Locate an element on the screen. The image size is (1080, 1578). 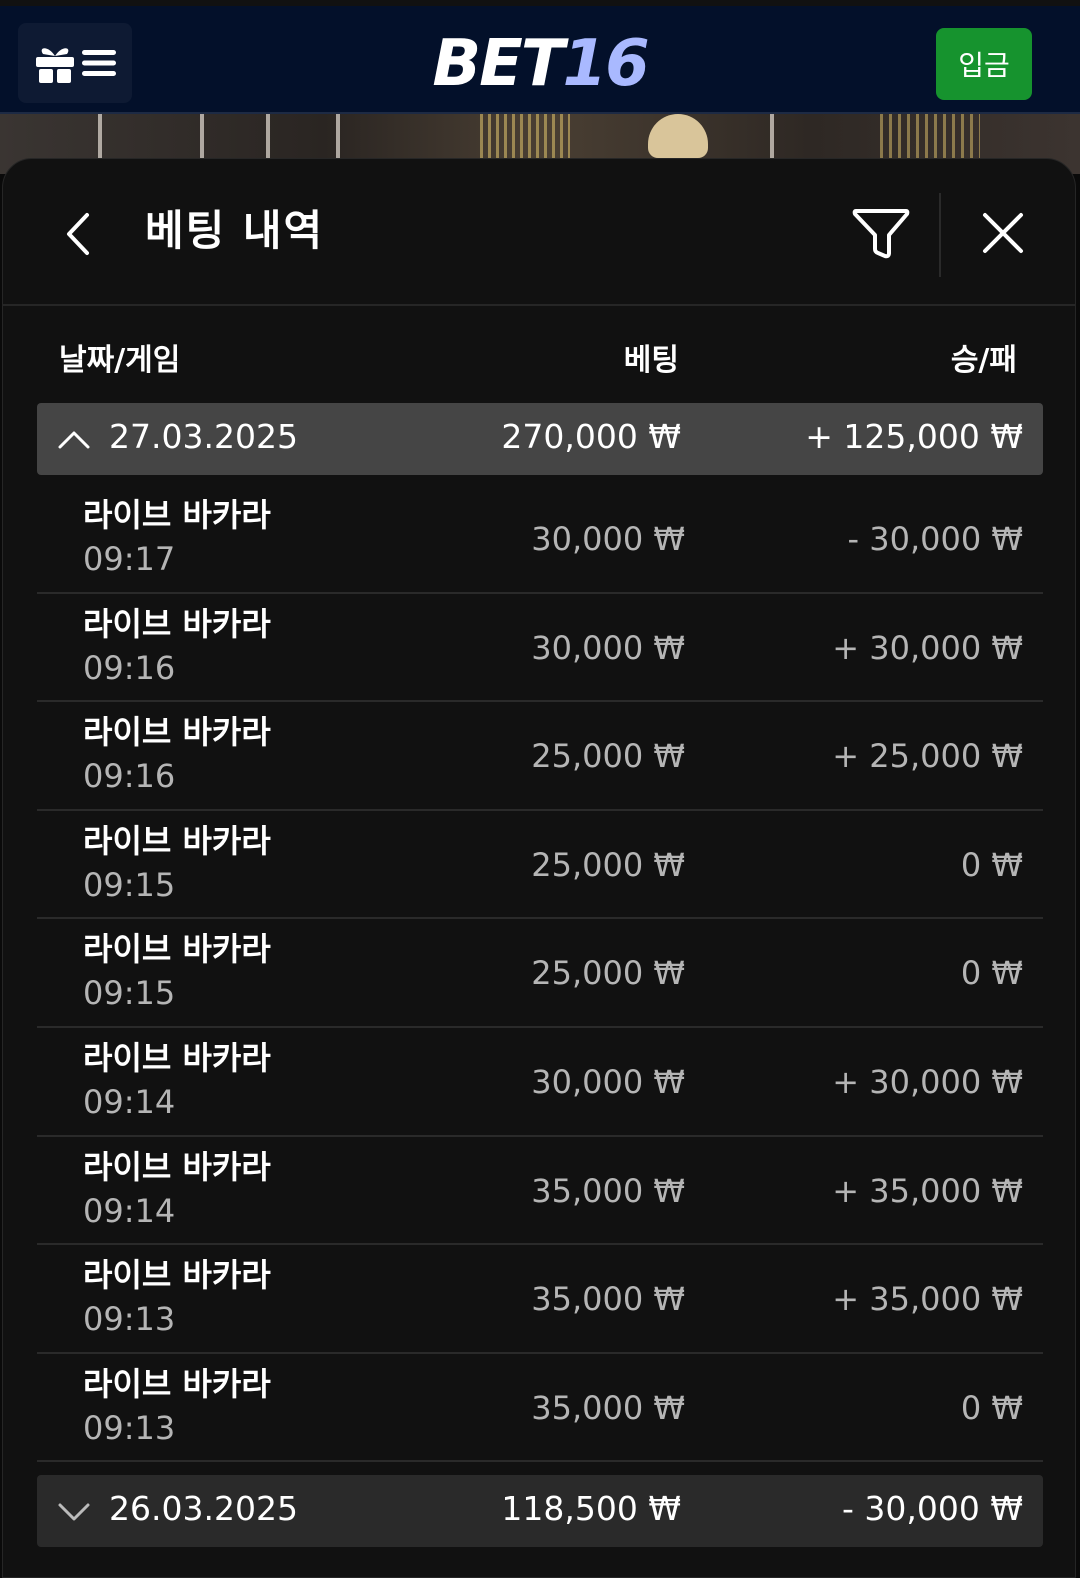
deposit-button: 입금 is located at coordinates (984, 64).